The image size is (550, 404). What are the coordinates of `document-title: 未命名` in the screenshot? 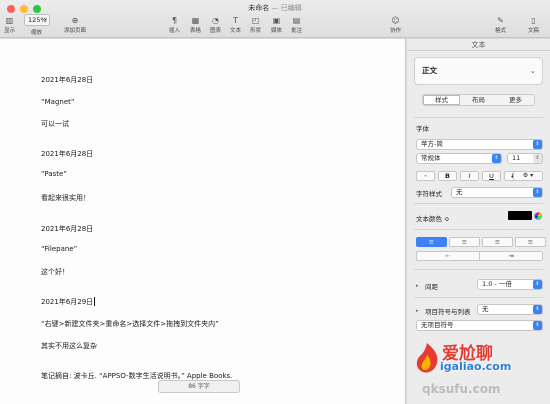 It's located at (259, 8).